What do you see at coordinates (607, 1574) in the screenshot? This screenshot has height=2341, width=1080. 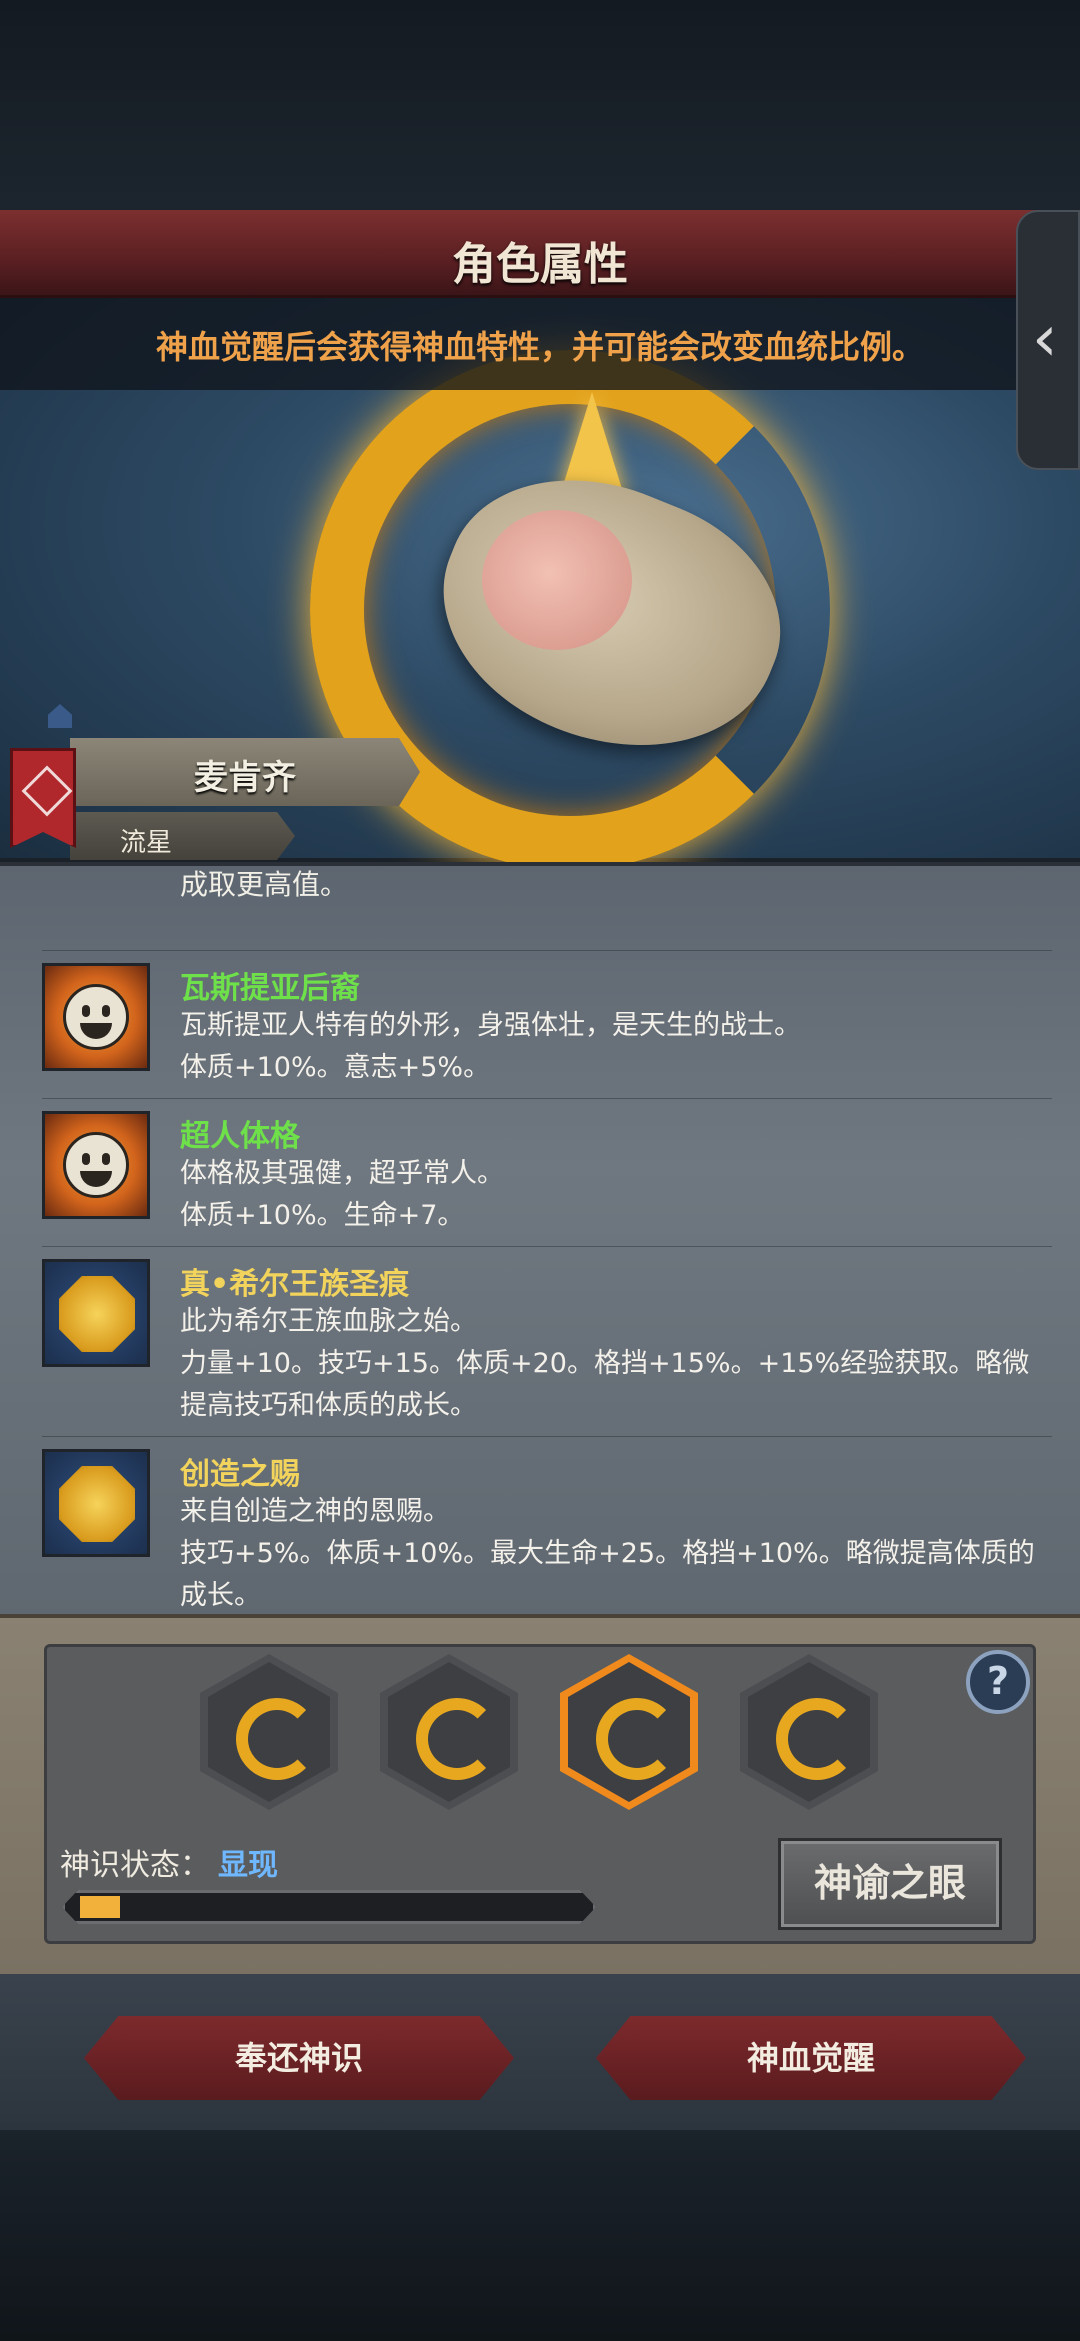 I see `trait-desc-line: 技巧+5%。体质+10%。最大生命+25。格挡+10%。略微提高体质的成长。` at bounding box center [607, 1574].